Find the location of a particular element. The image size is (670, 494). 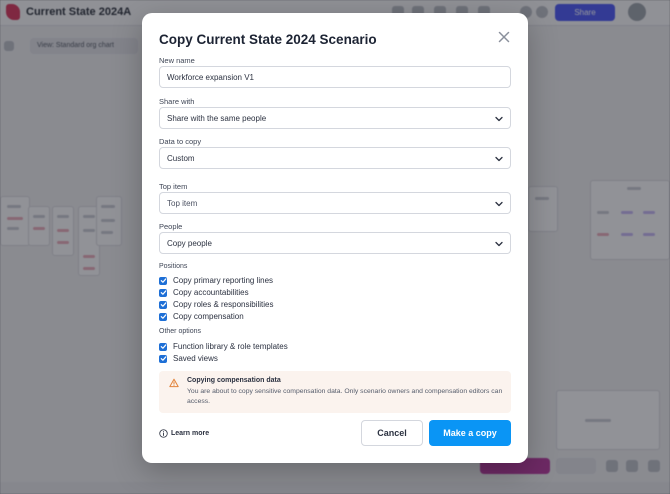

option-label: Saved views is located at coordinates (195, 358).